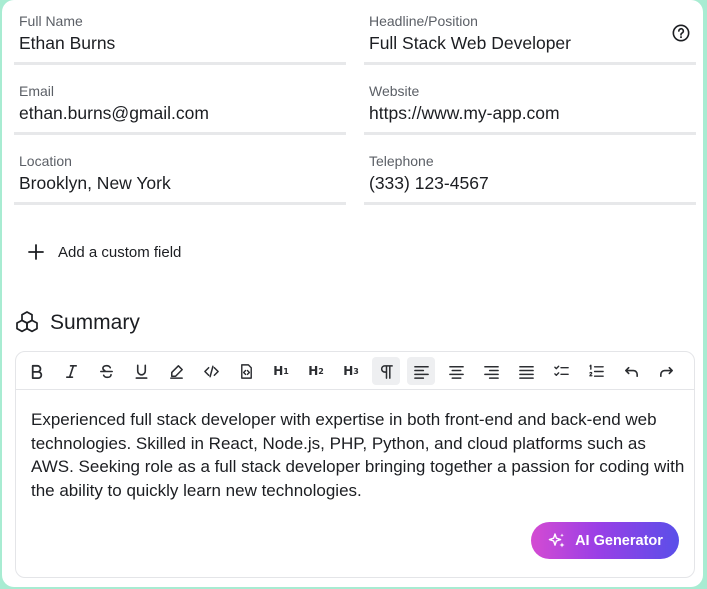 This screenshot has height=589, width=707. I want to click on heading-2-icon: H2, so click(316, 371).